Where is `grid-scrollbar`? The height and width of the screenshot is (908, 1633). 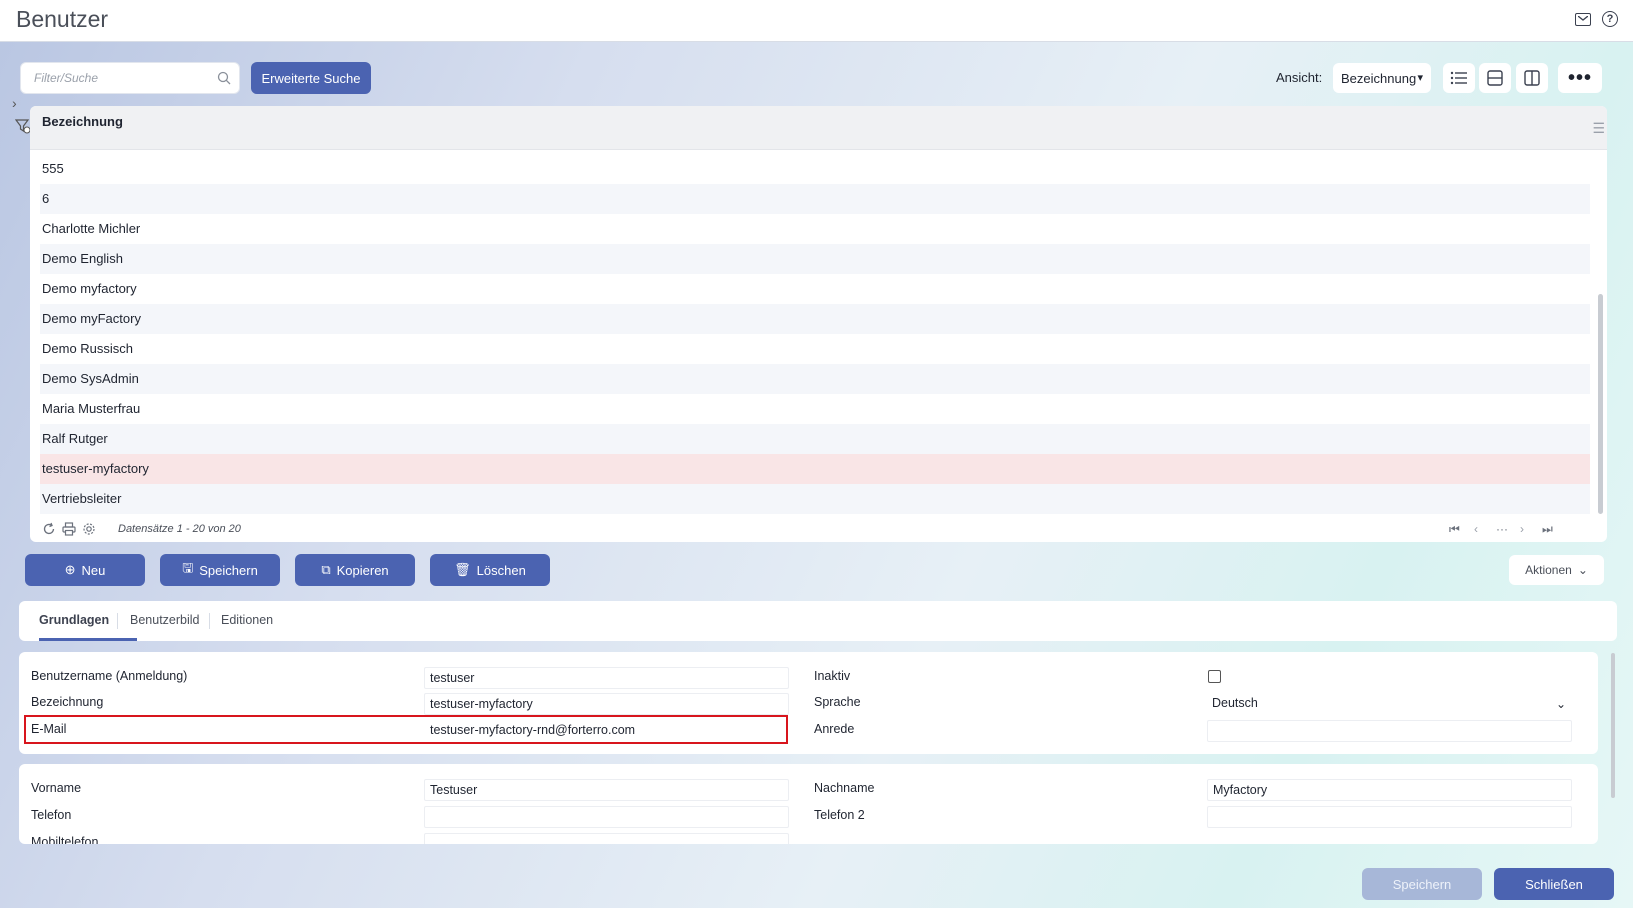 grid-scrollbar is located at coordinates (1600, 404).